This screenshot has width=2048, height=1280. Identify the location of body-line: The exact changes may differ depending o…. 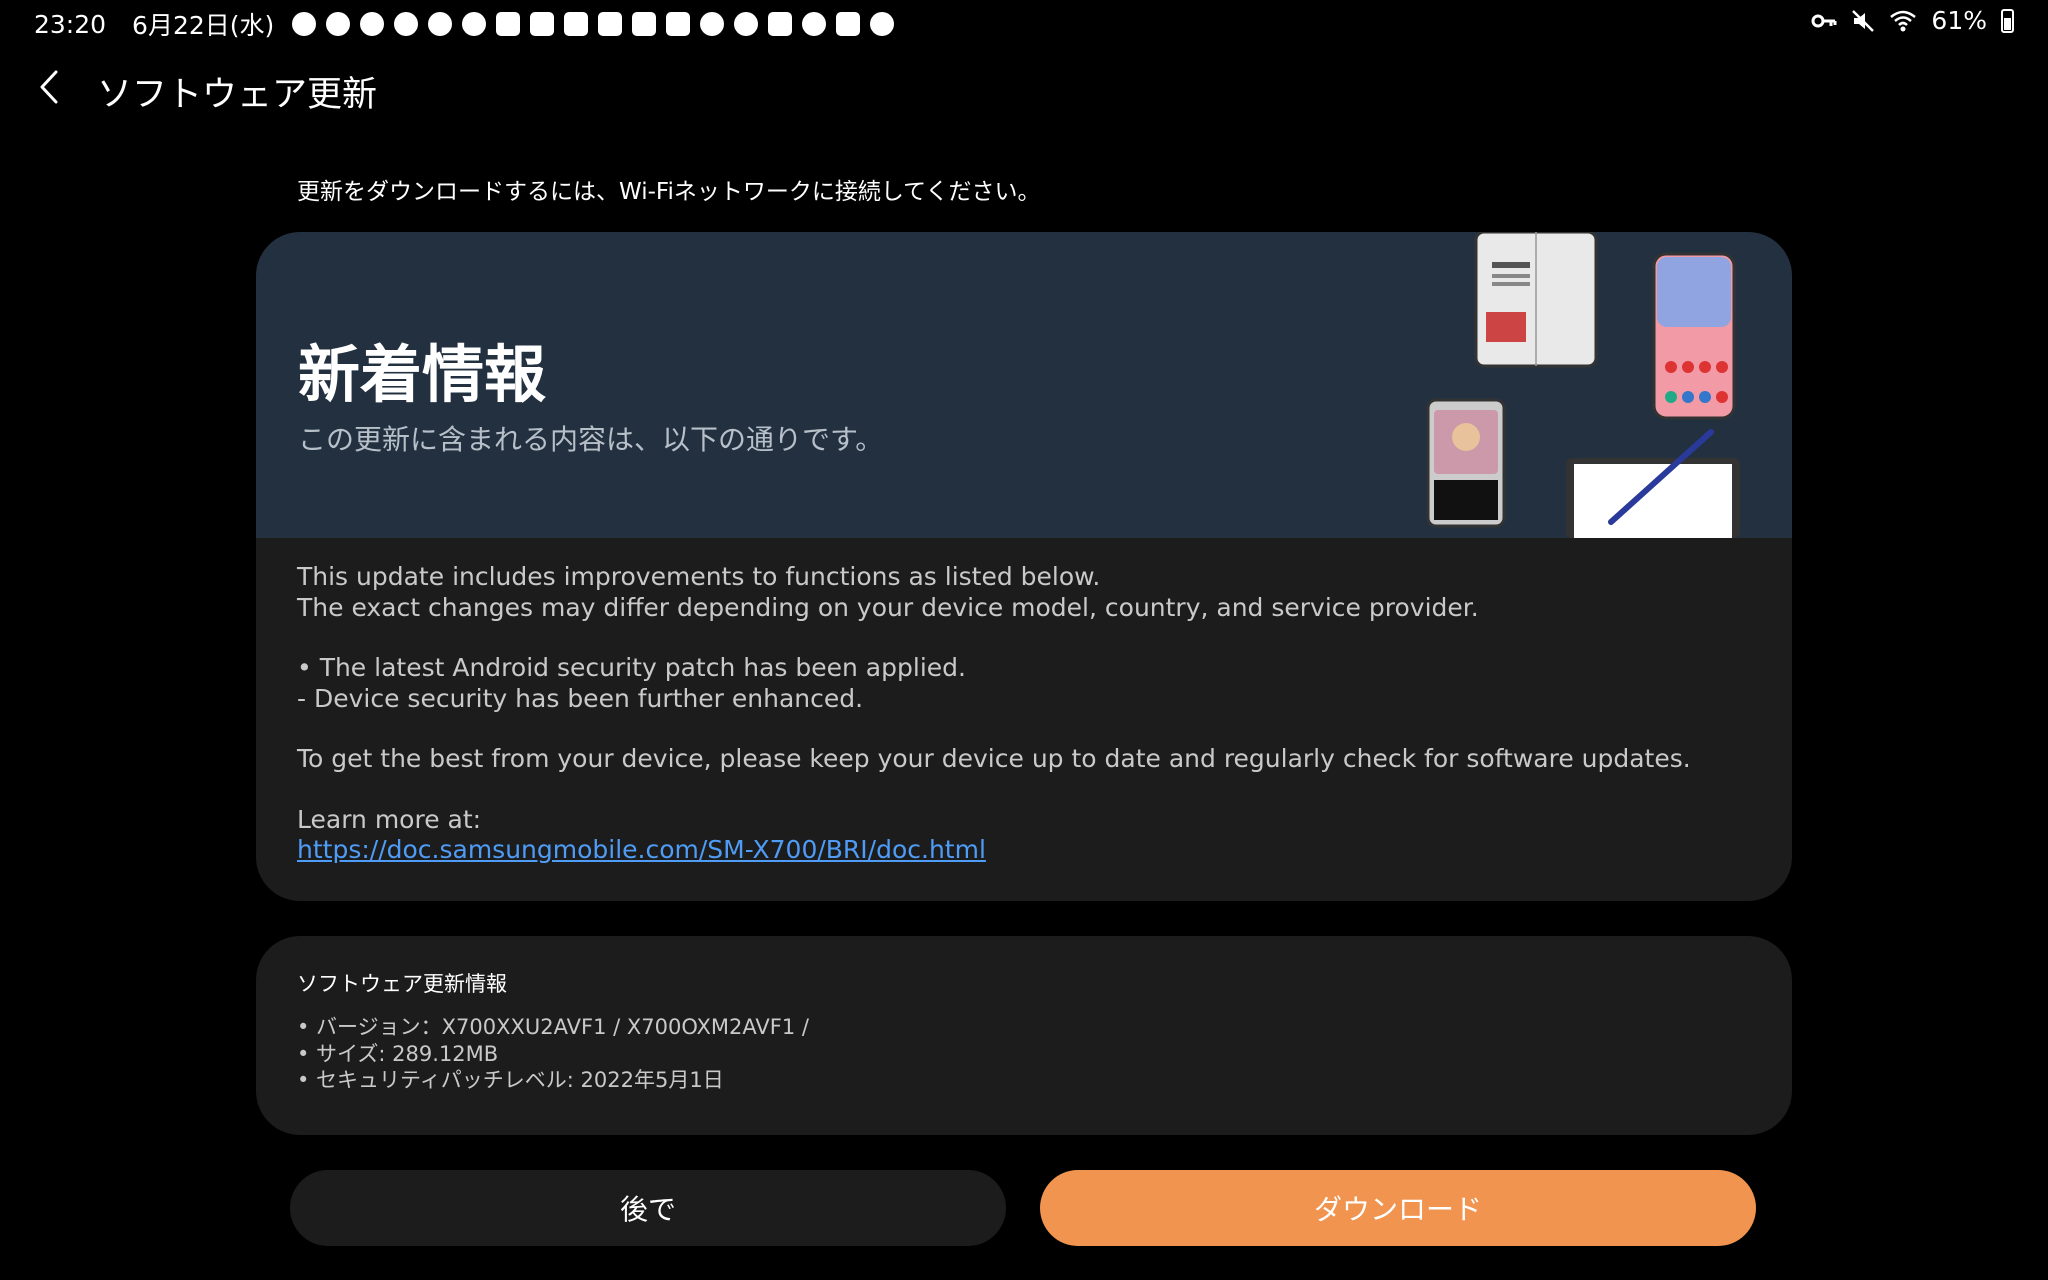
(888, 607).